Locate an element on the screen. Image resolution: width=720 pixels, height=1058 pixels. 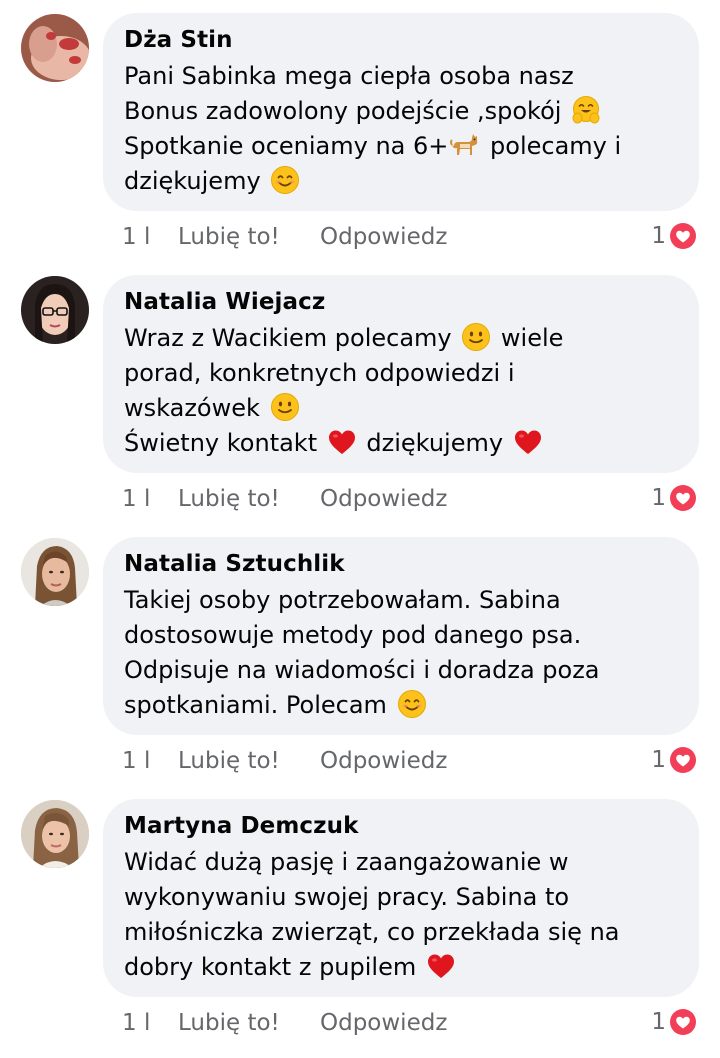
comment-line-text: Spotkanie oceniamy na 6+ is located at coordinates (286, 146).